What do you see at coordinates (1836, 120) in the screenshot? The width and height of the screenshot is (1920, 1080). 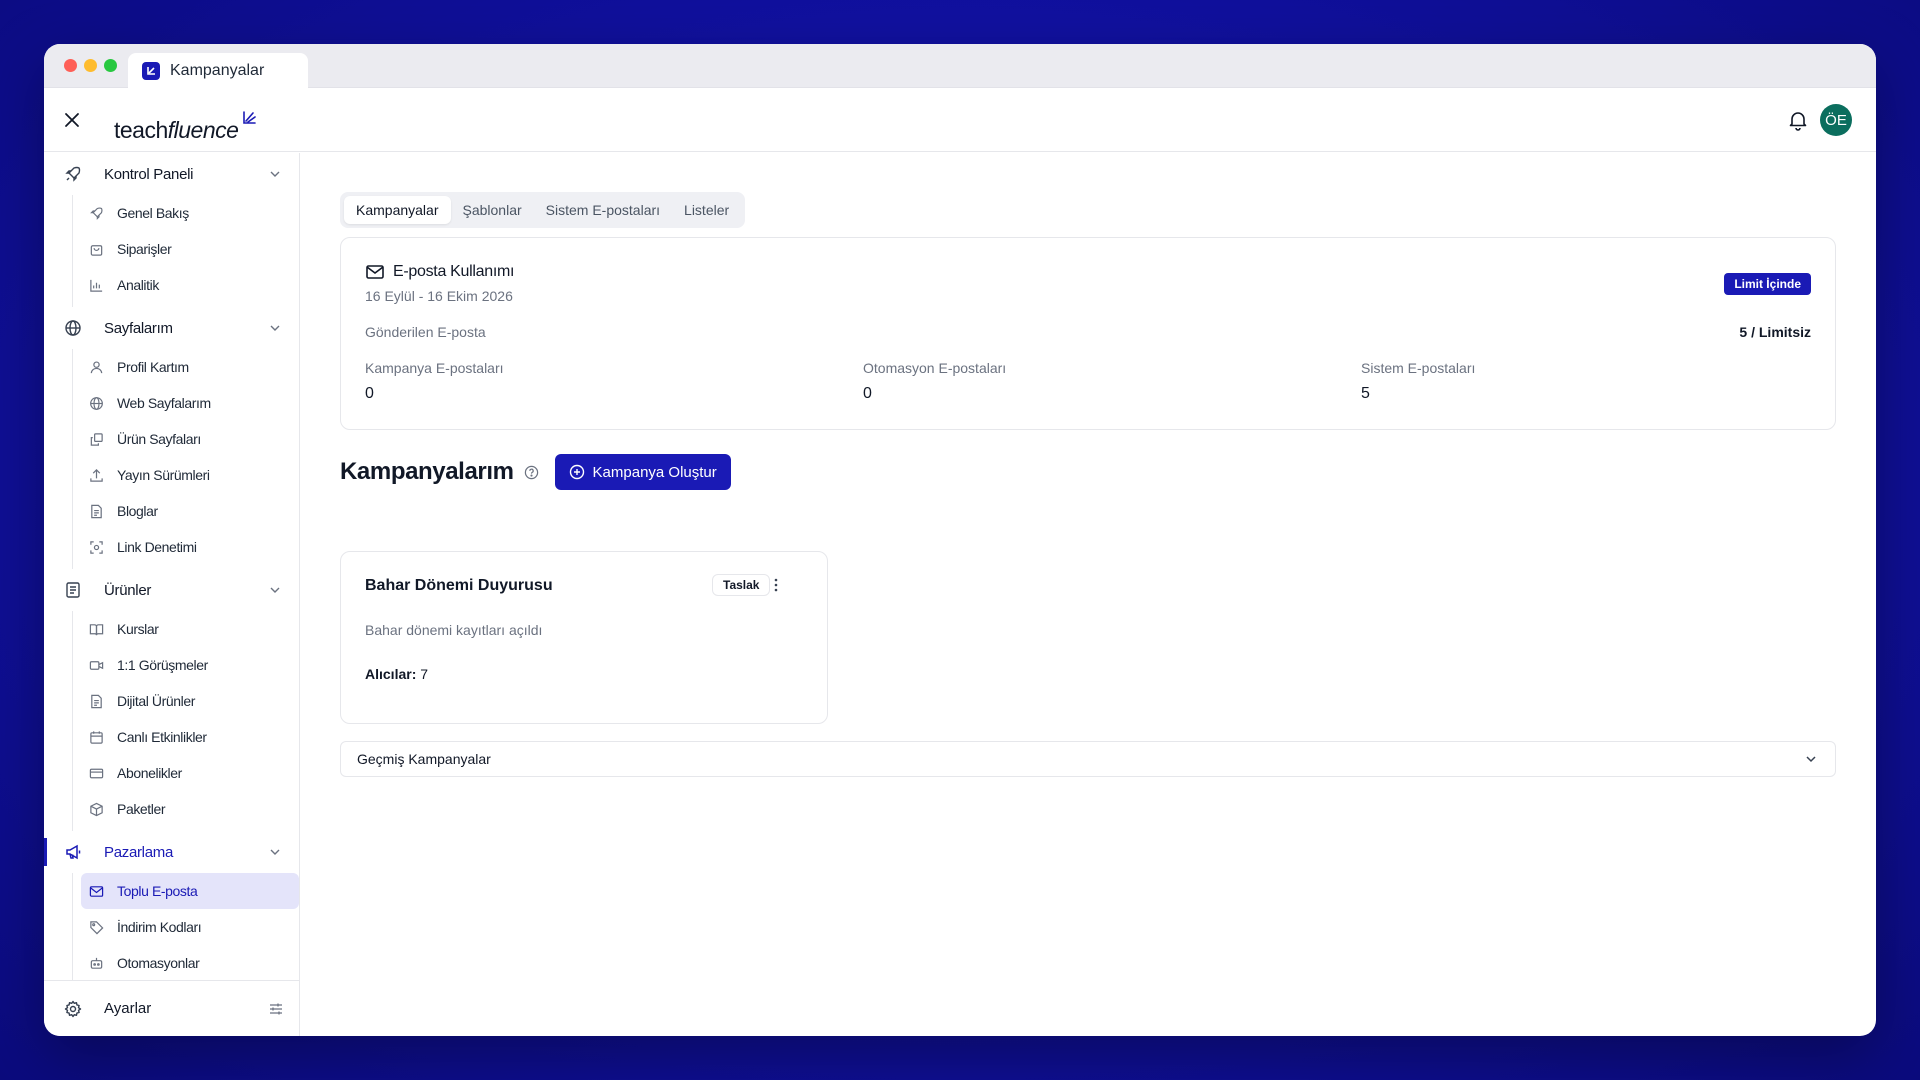 I see `avatar: ÖE` at bounding box center [1836, 120].